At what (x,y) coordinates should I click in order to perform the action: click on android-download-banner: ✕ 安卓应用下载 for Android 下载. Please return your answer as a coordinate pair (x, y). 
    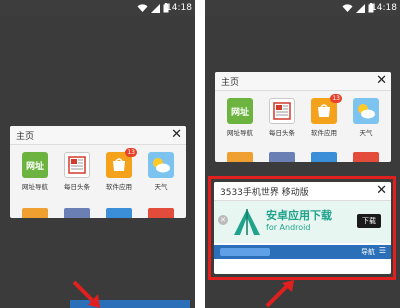
    Looking at the image, I should click on (302, 222).